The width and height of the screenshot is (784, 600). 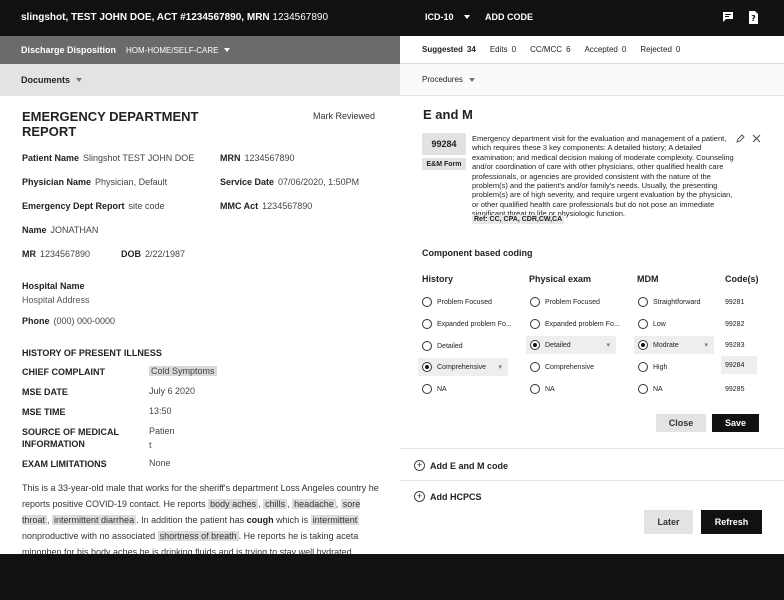 I want to click on exam-option: NA, so click(x=542, y=389).